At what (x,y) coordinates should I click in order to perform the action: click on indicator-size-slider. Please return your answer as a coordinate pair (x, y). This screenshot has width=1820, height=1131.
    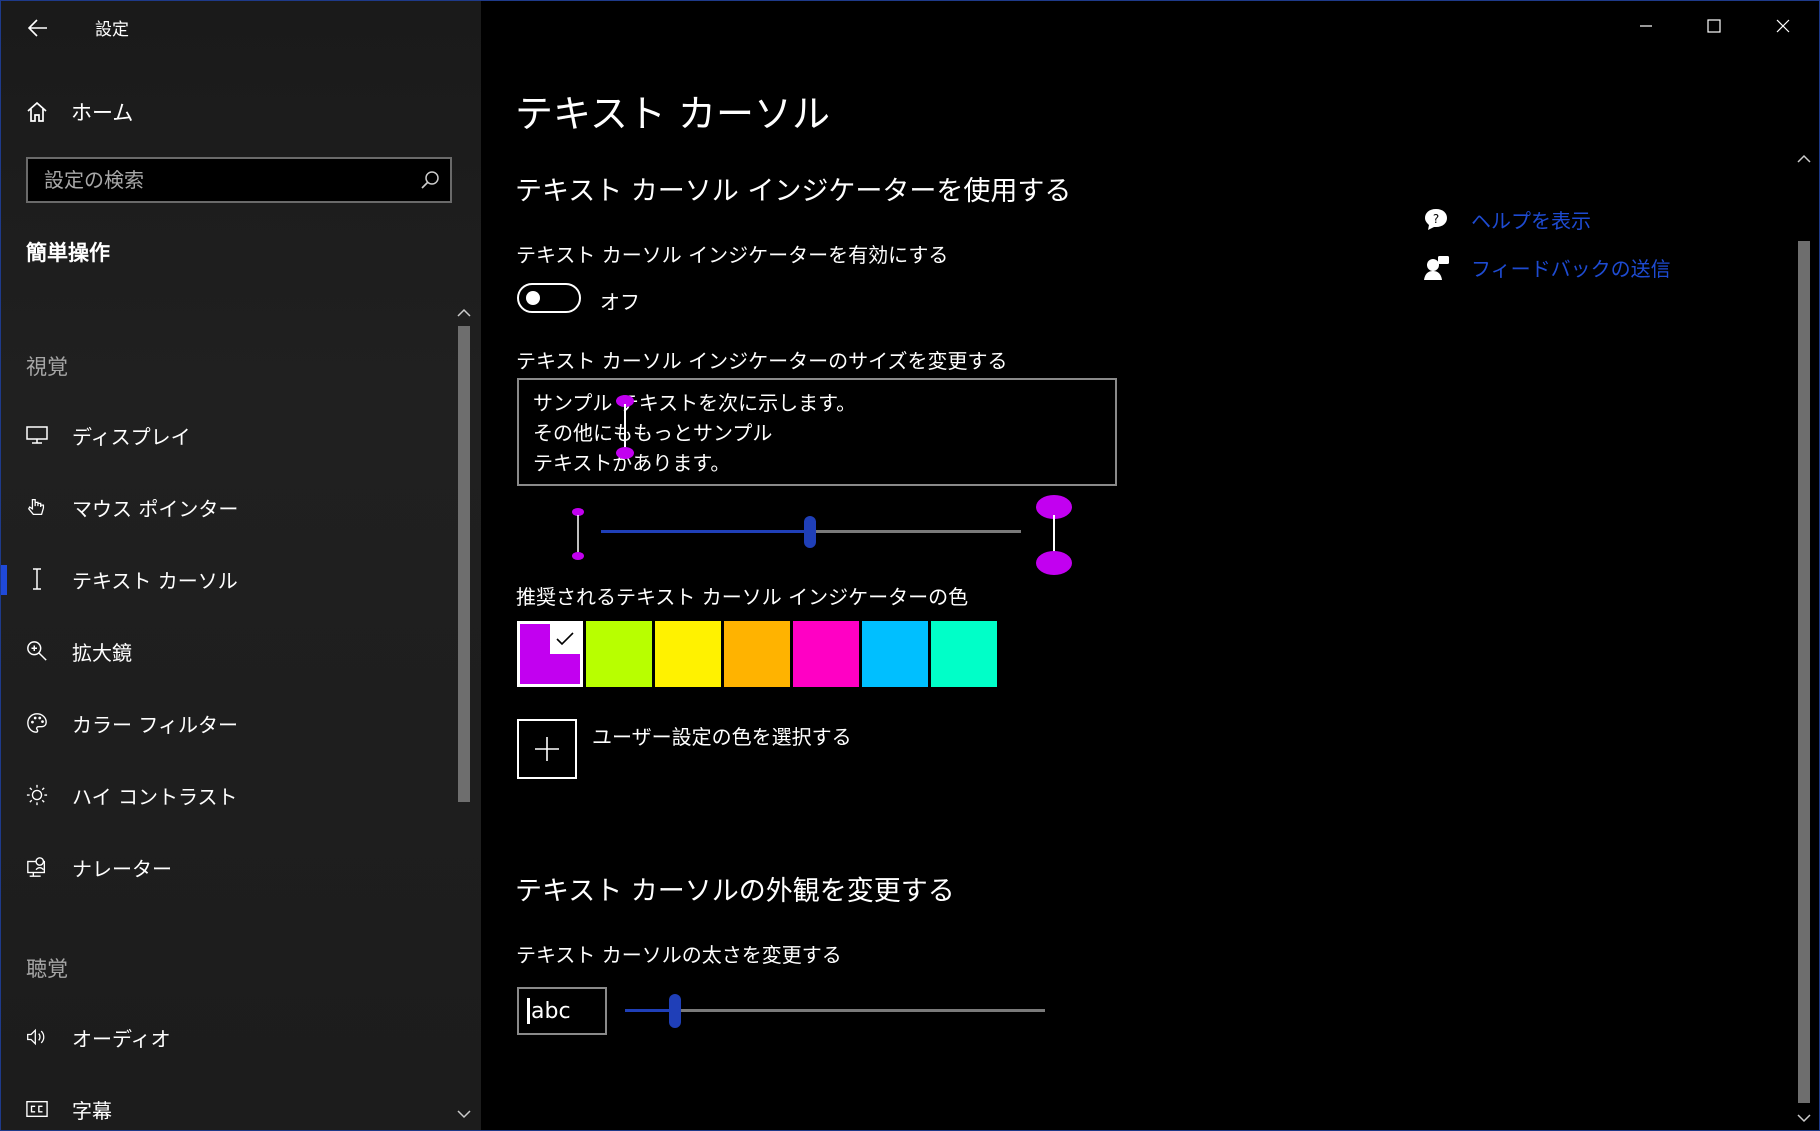
    Looking at the image, I should click on (811, 532).